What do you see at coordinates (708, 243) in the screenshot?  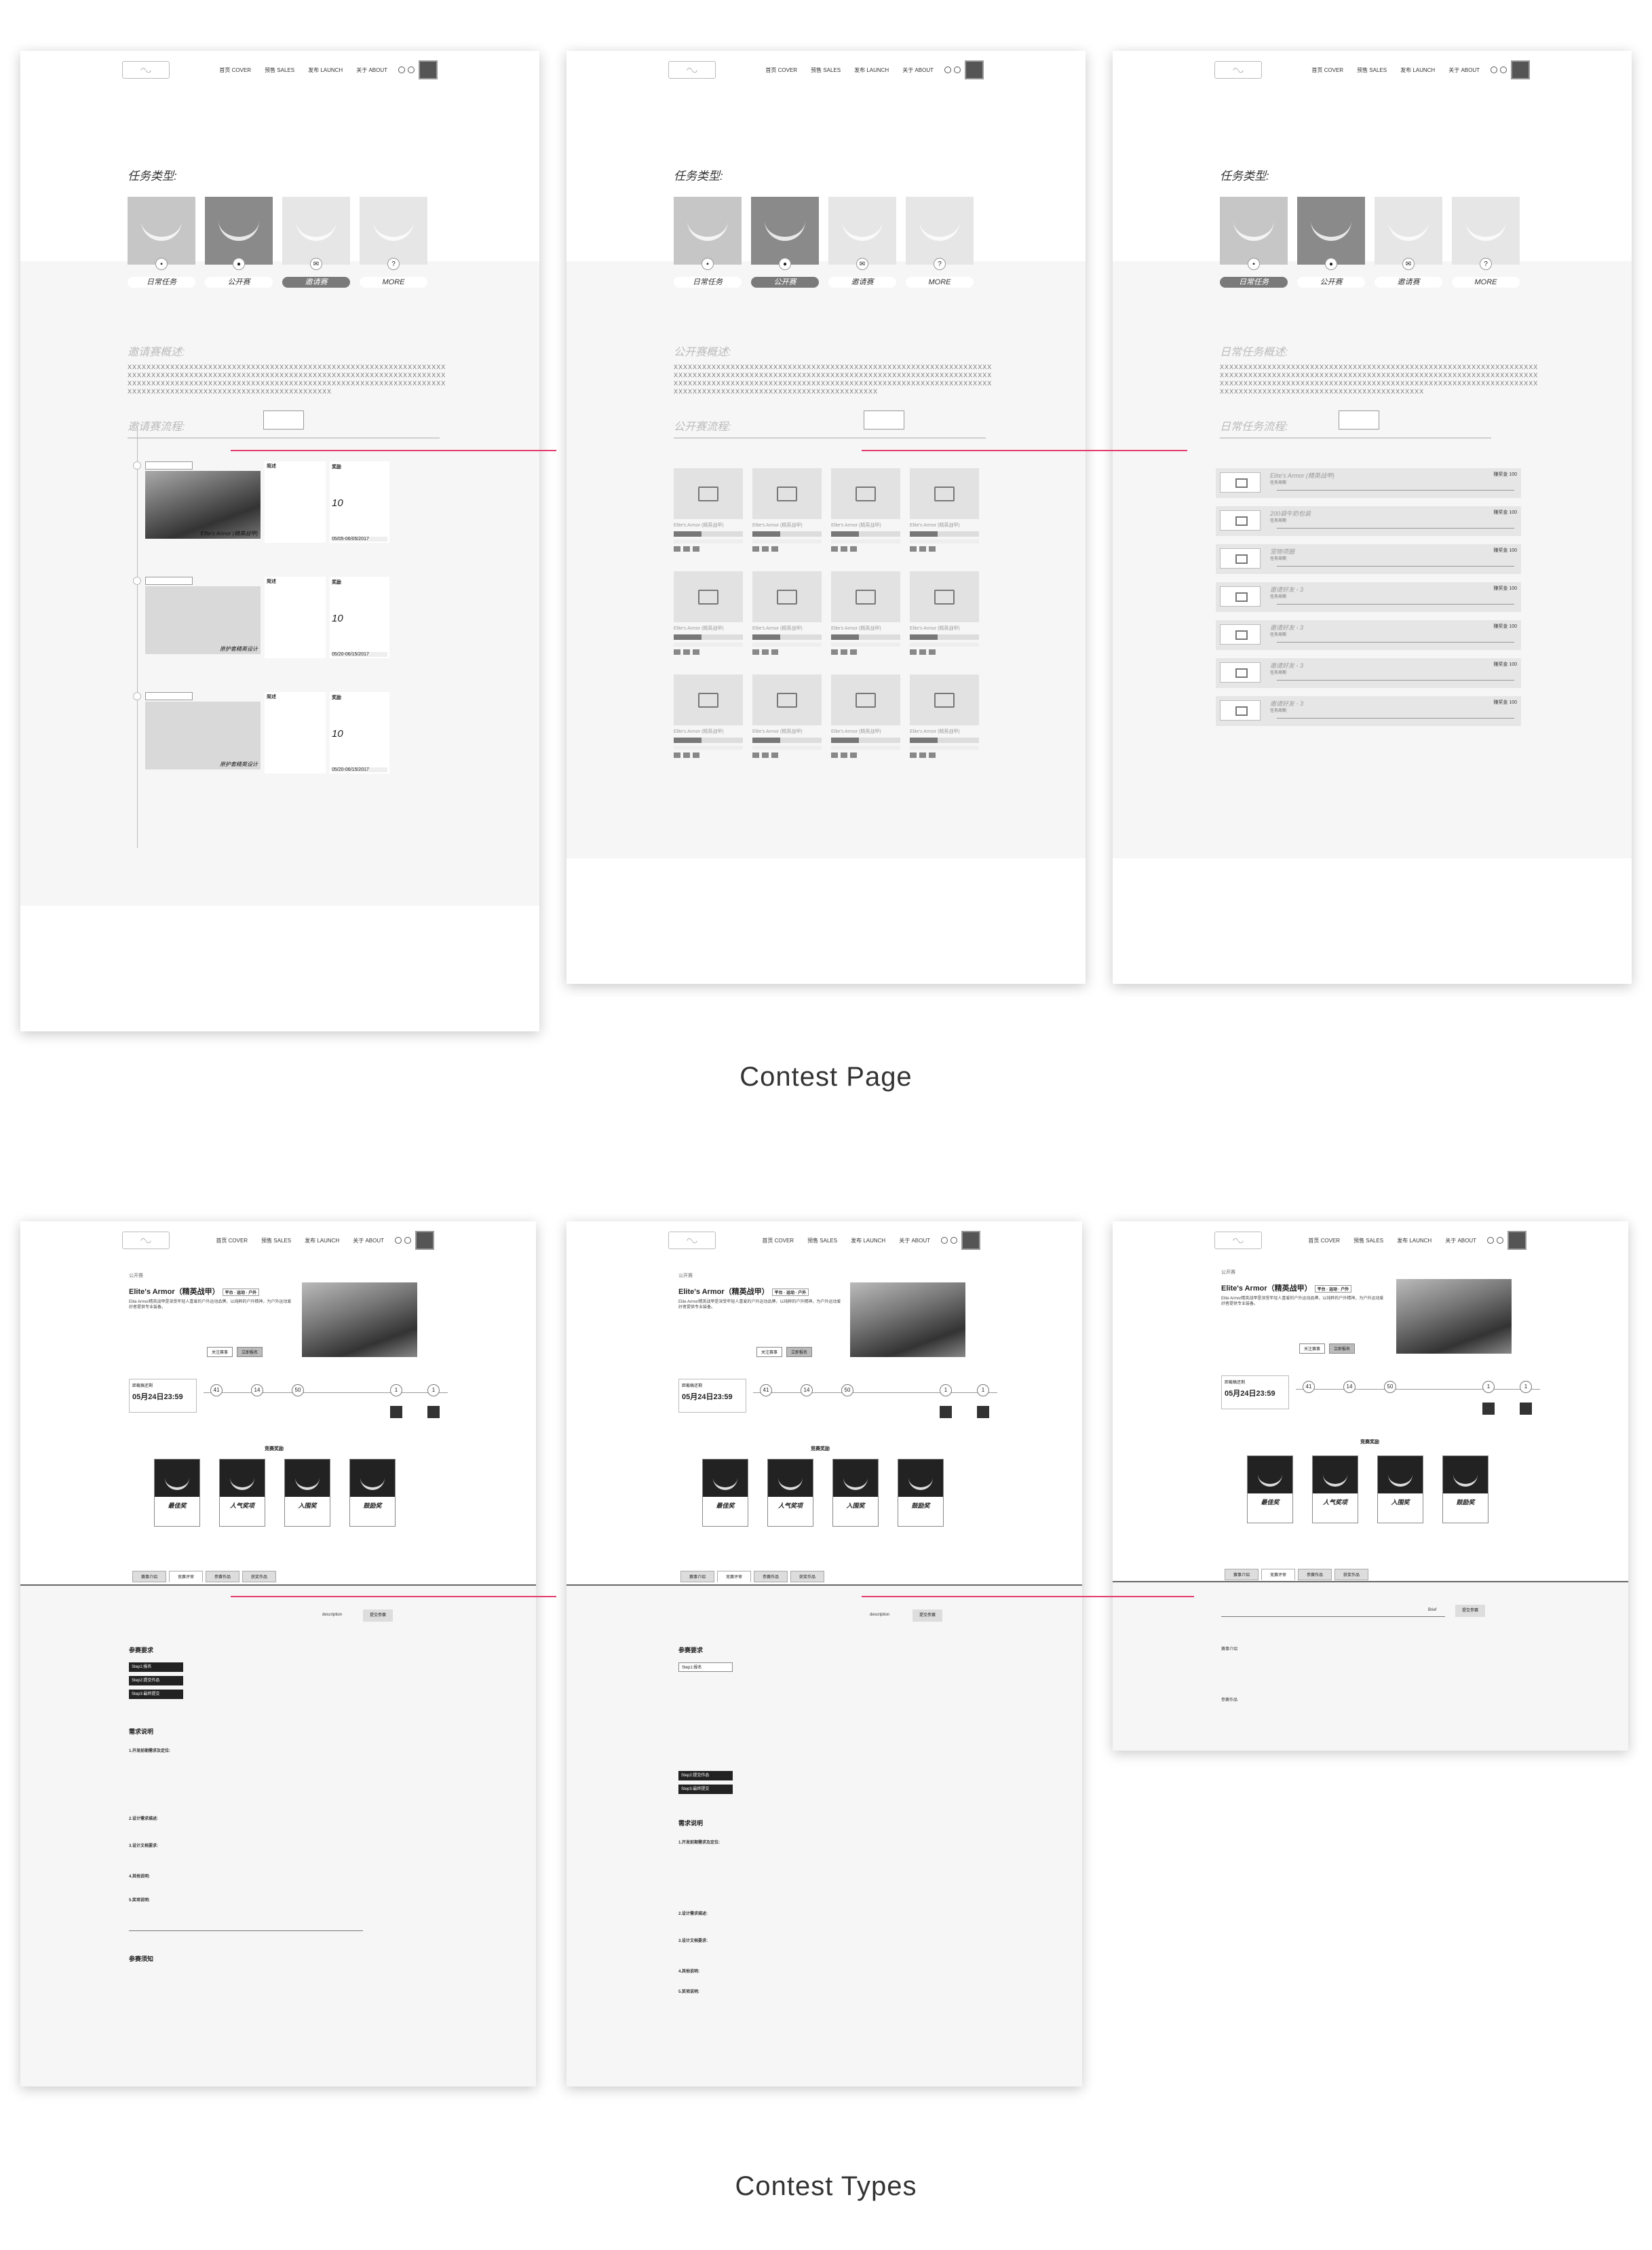 I see `type-card-daily: ▪ 日常任务` at bounding box center [708, 243].